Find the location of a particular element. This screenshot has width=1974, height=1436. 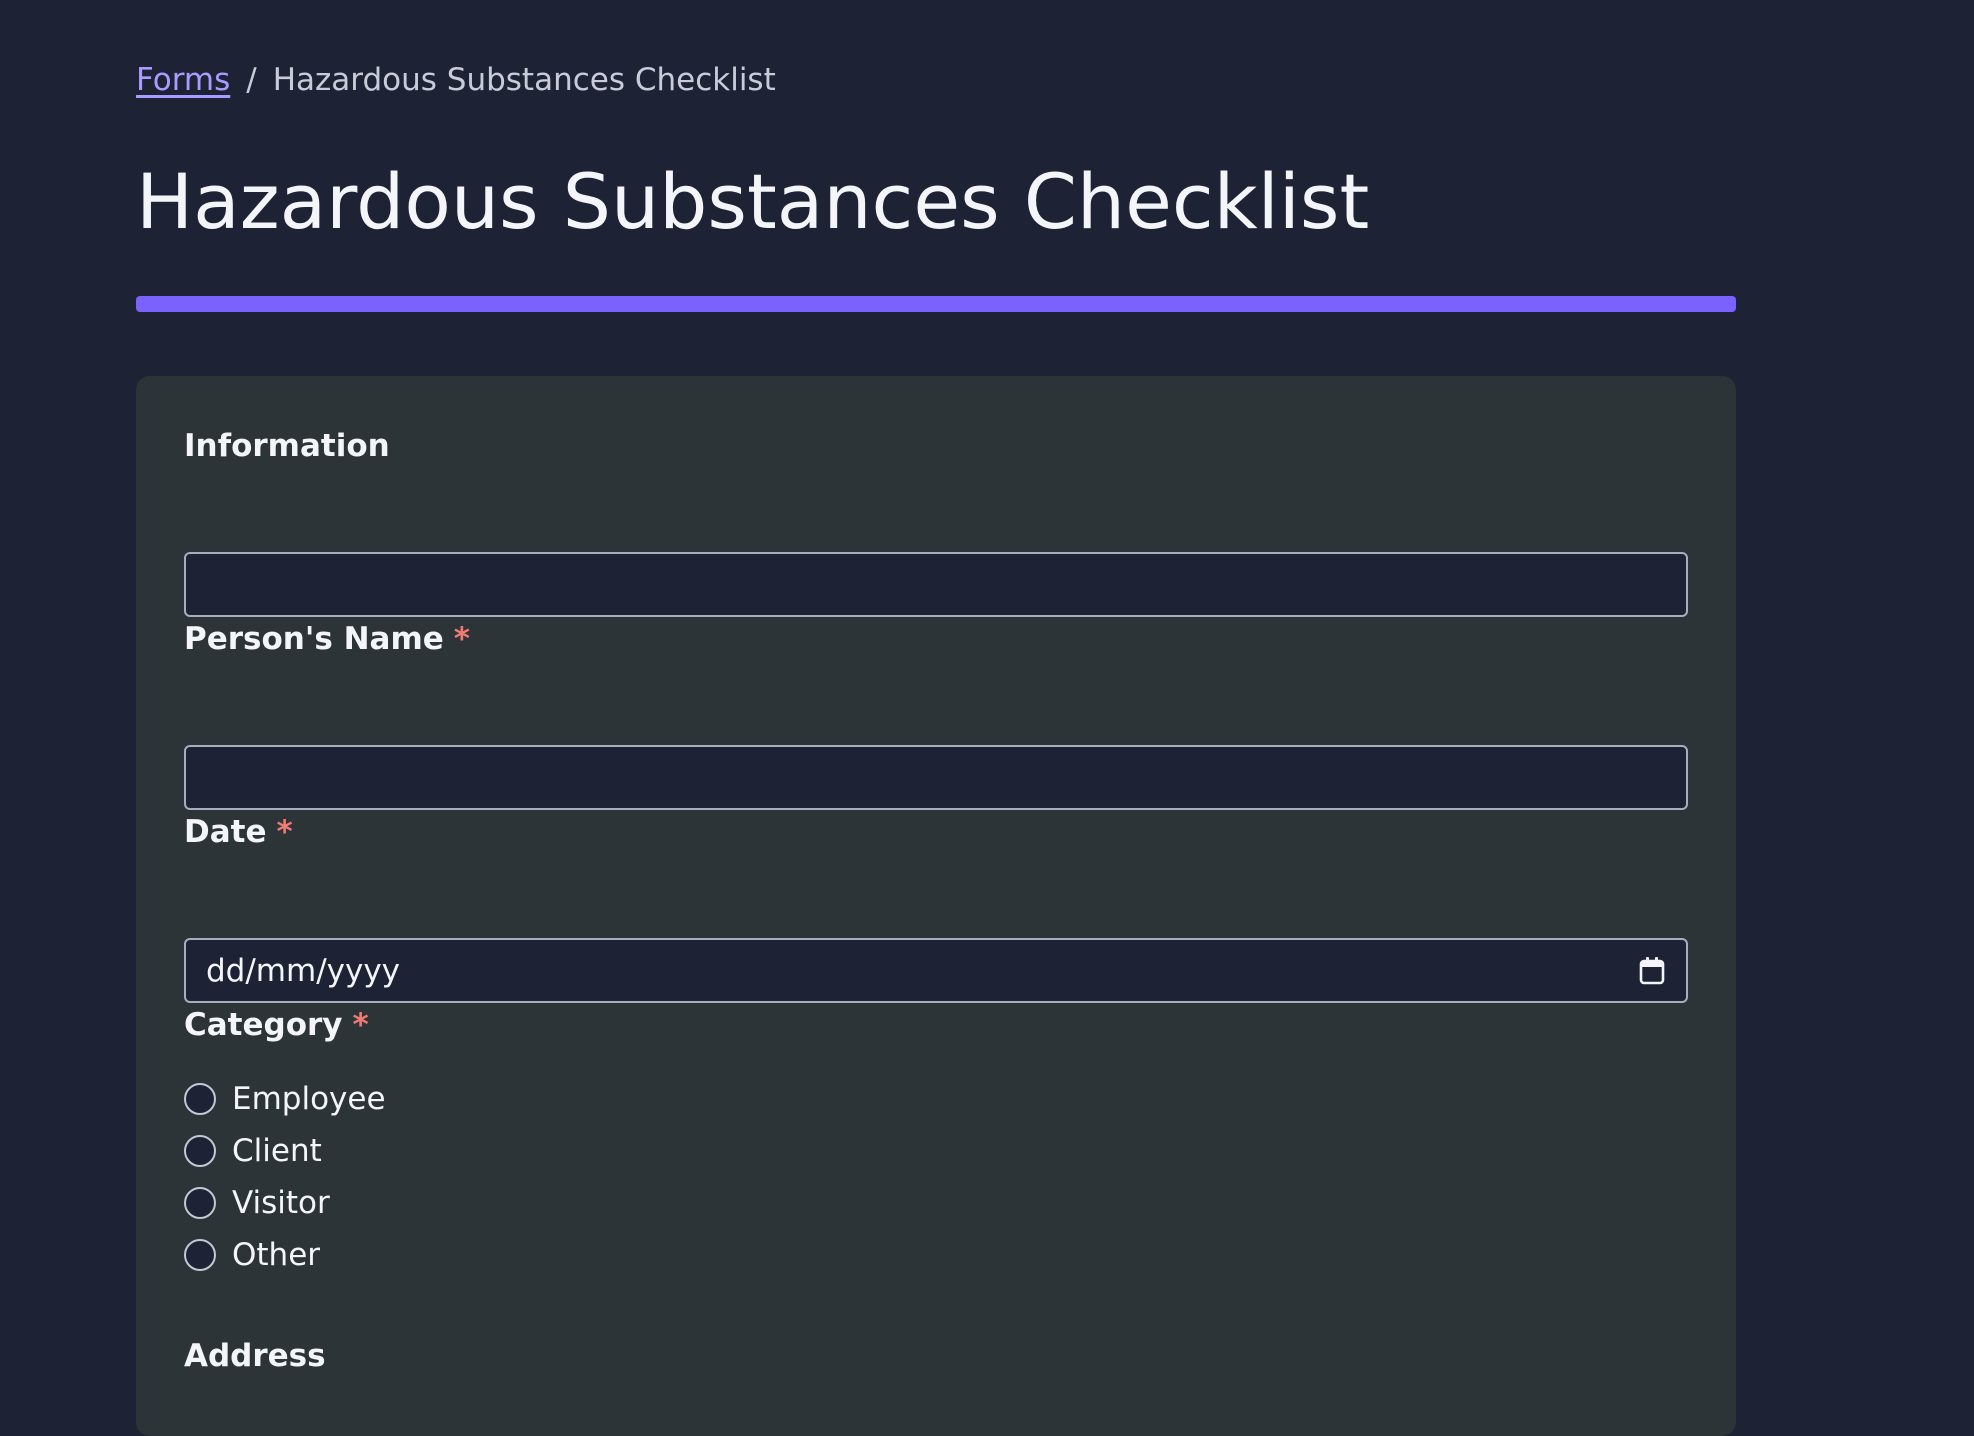

information-label: Information is located at coordinates (287, 446).